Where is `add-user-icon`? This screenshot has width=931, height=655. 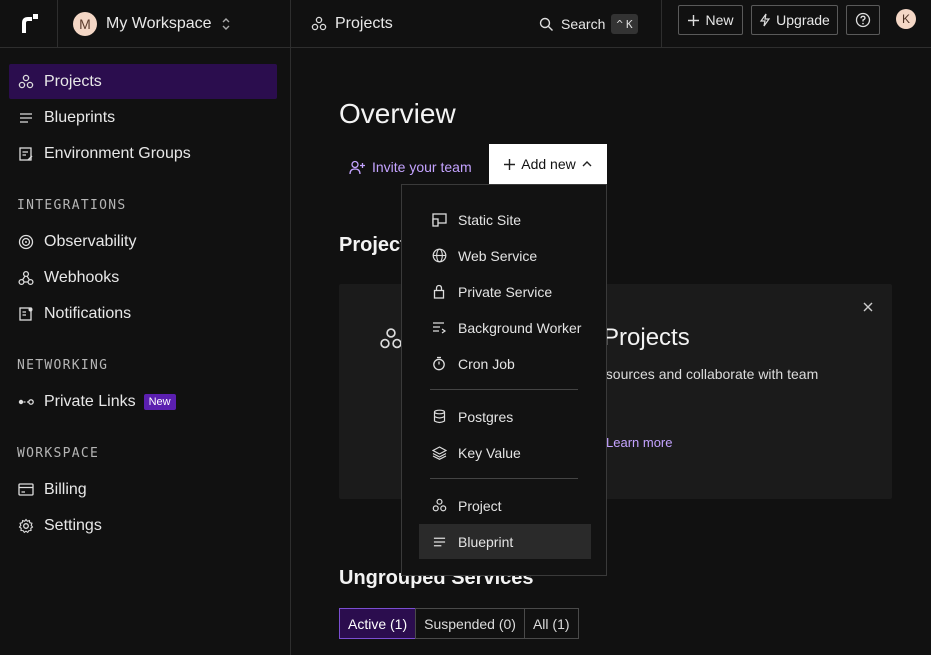 add-user-icon is located at coordinates (357, 167).